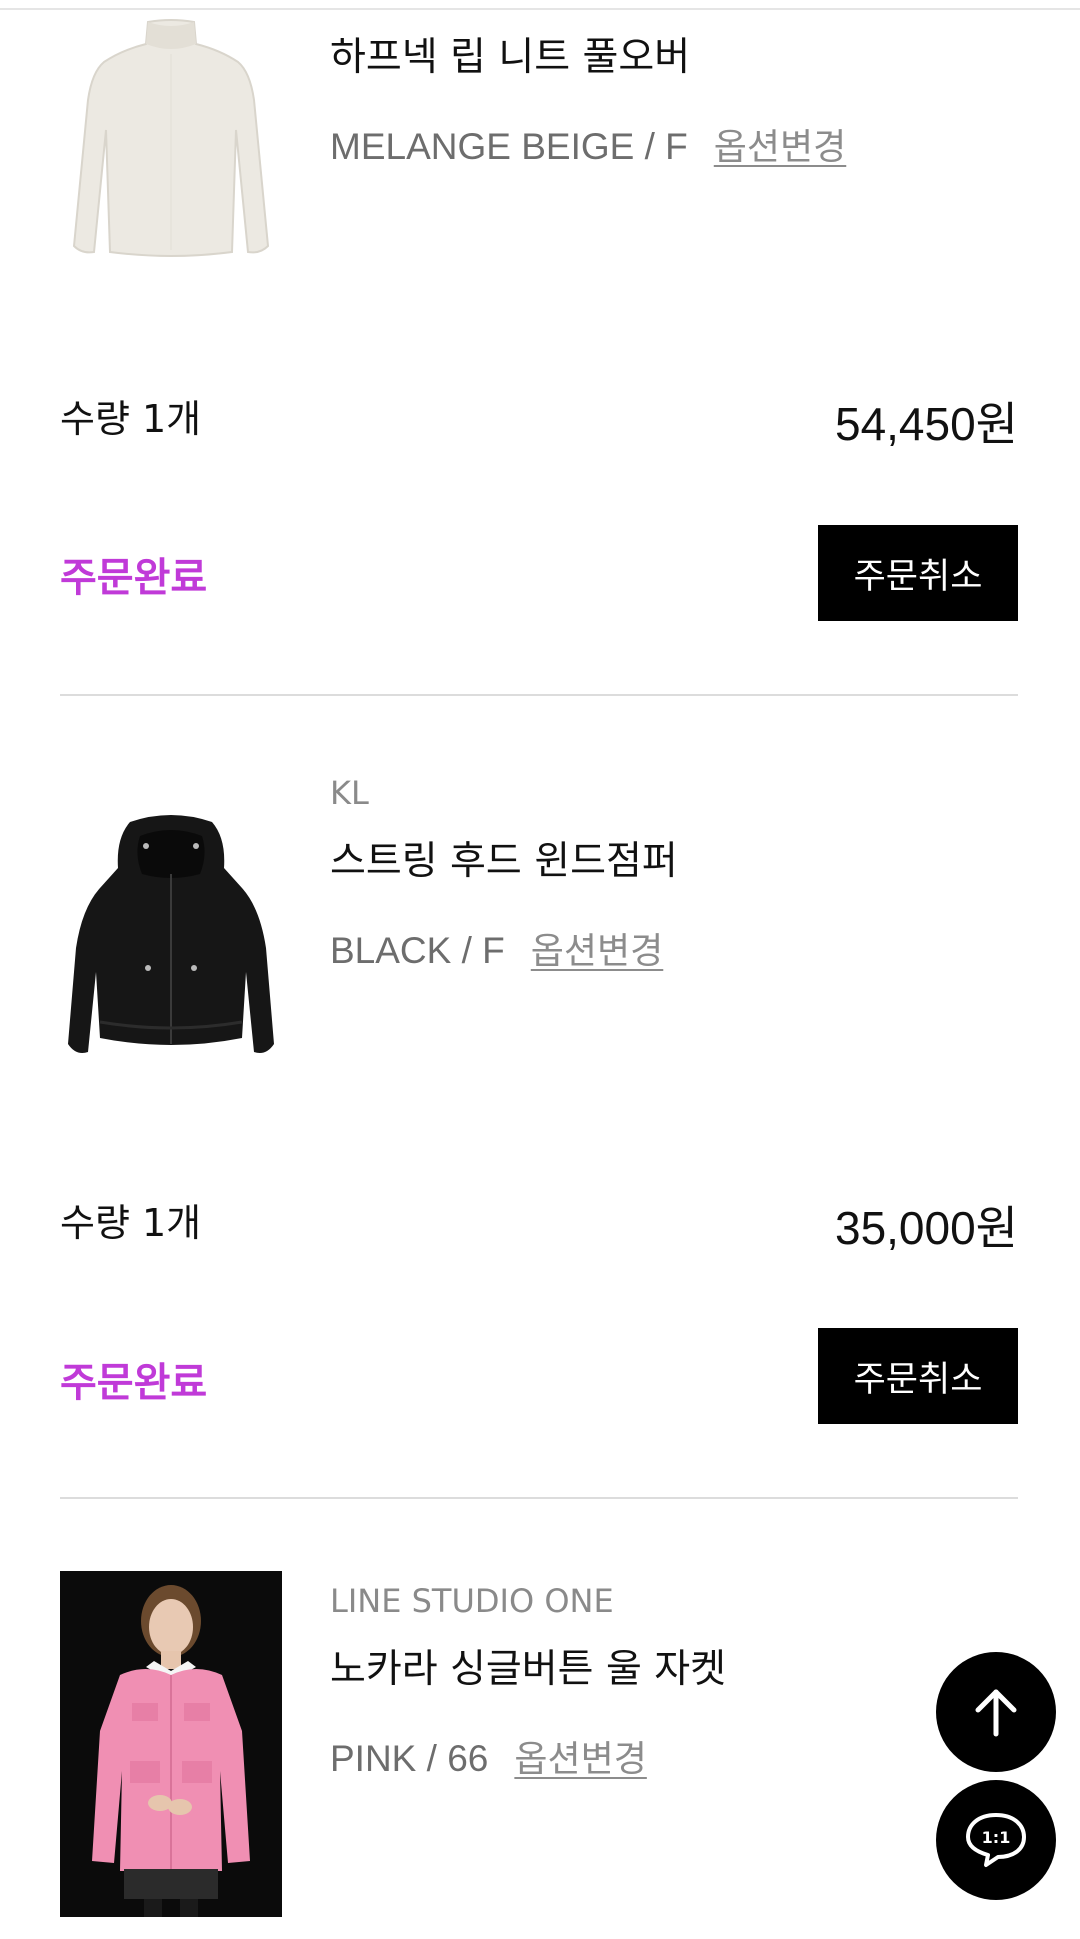  I want to click on product-image-pink-jacket, so click(171, 1744).